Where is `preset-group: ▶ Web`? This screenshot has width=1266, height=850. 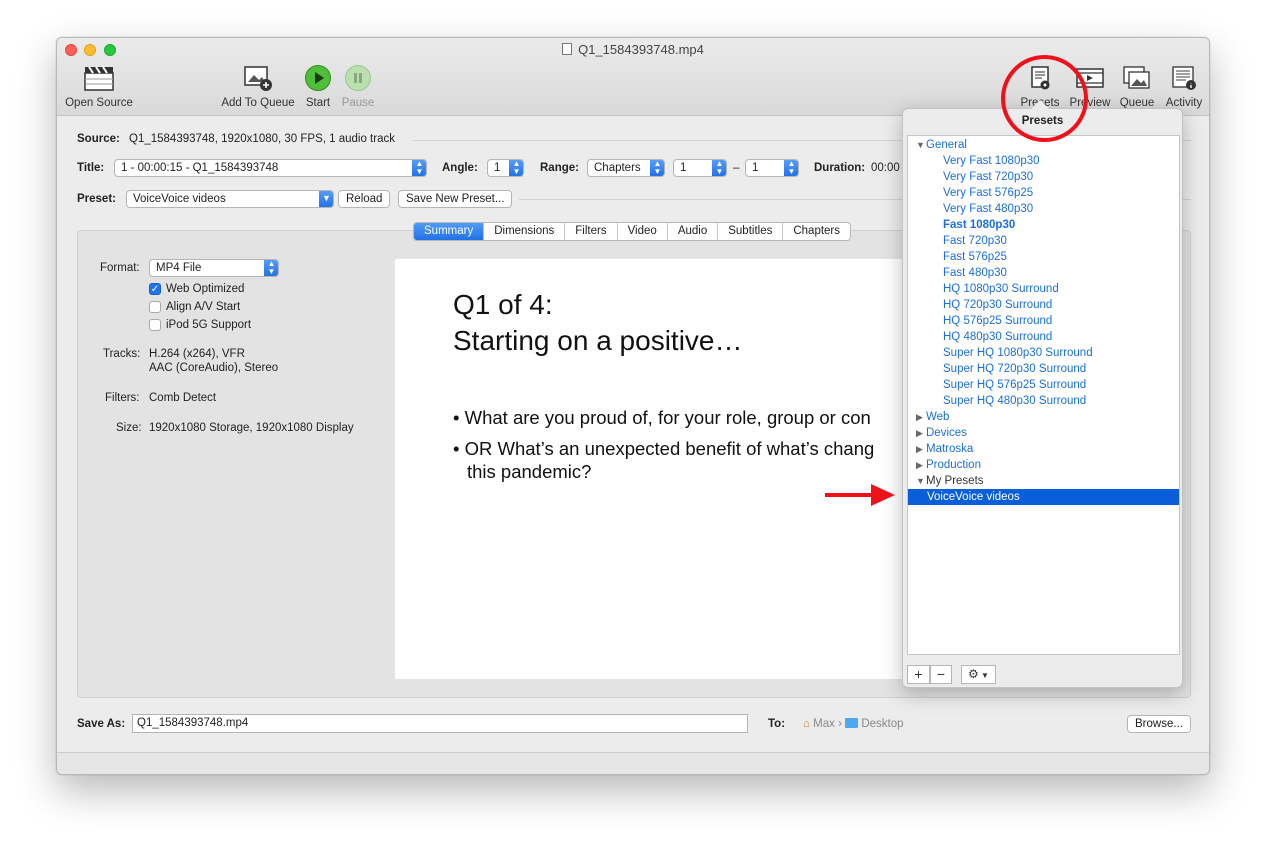 preset-group: ▶ Web is located at coordinates (1043, 417).